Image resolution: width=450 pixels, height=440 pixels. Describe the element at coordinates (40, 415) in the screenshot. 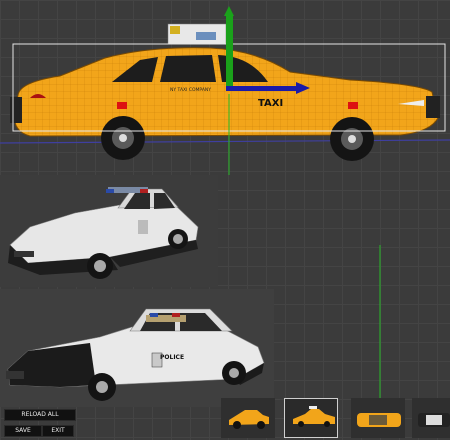

I see `reload-all-button: RELOAD ALL` at that location.